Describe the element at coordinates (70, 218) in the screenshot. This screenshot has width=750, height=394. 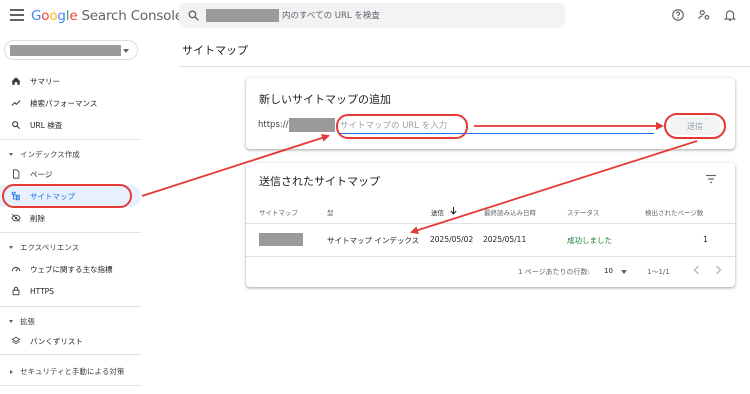
I see `sidebar-item-removals: 削除` at that location.